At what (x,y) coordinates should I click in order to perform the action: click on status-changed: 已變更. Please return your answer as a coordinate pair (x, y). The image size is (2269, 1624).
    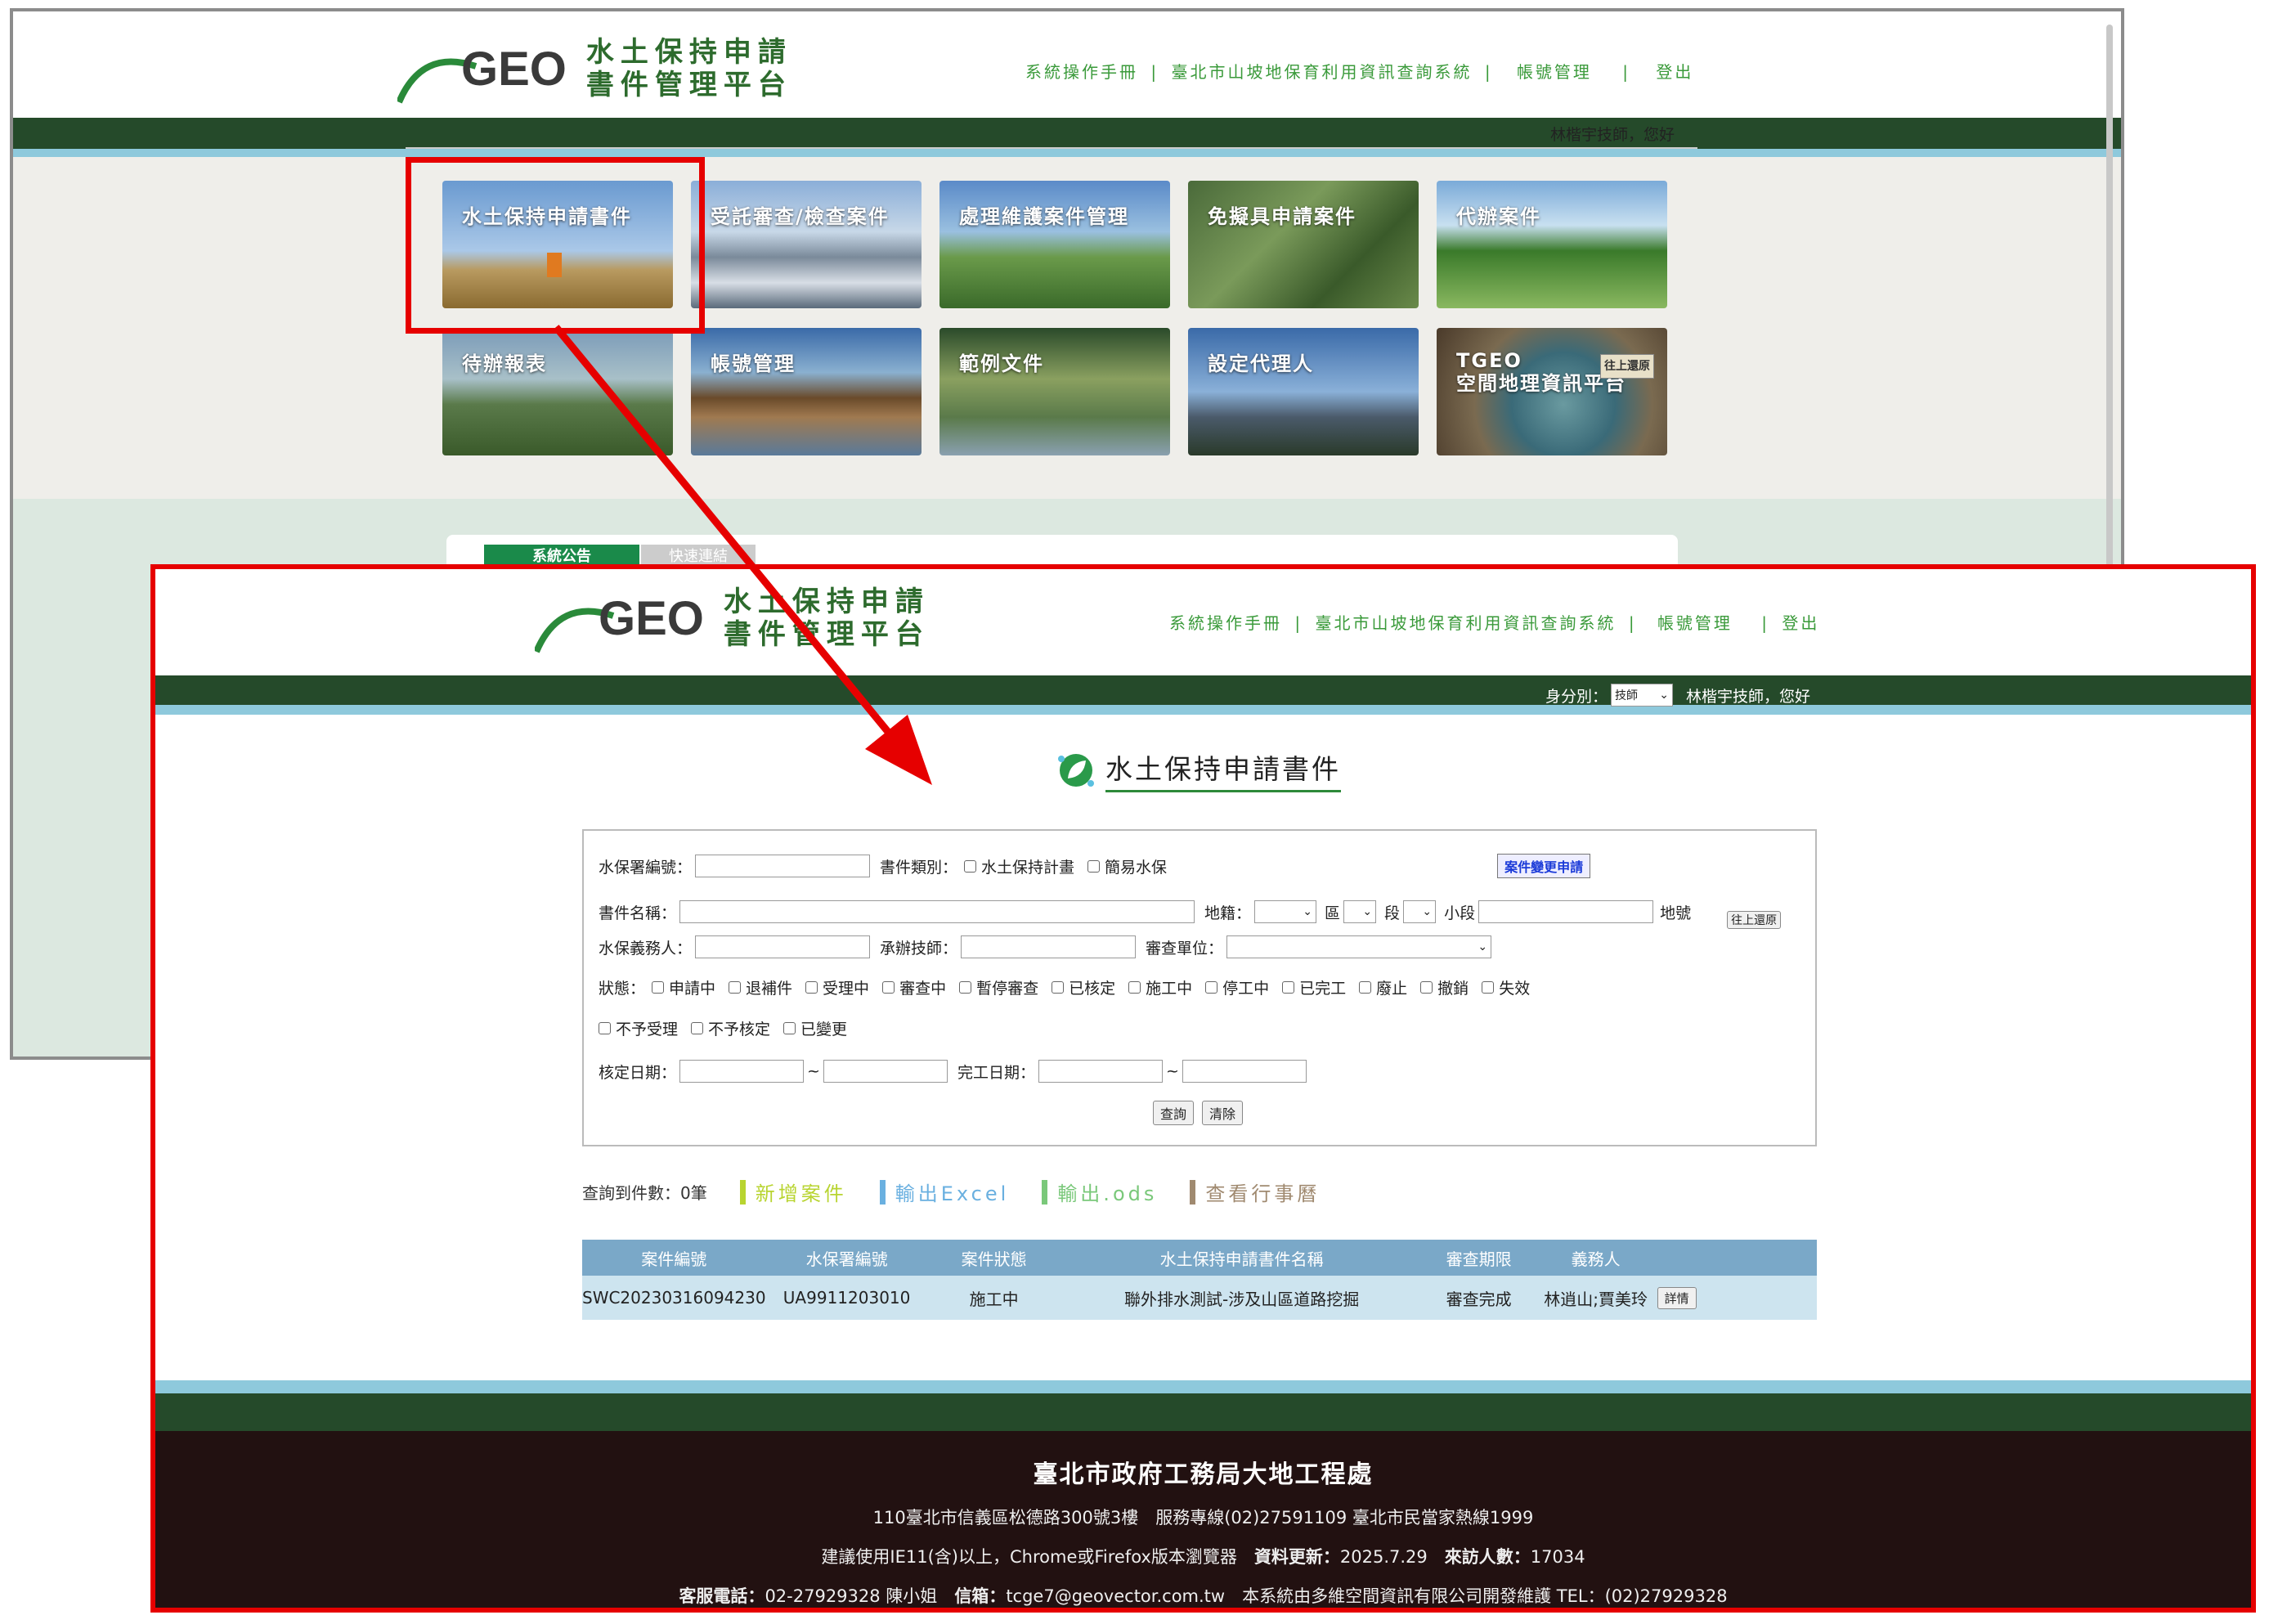
    Looking at the image, I should click on (815, 1028).